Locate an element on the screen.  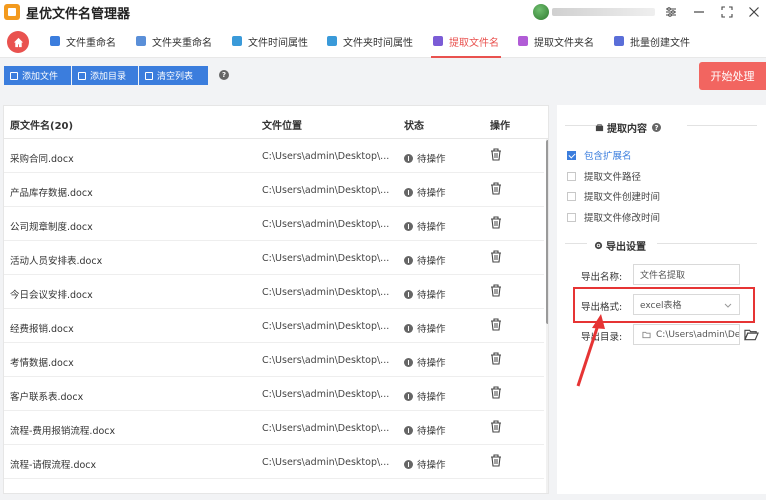
header-original-name: 原文件名(20) is located at coordinates (41, 124).